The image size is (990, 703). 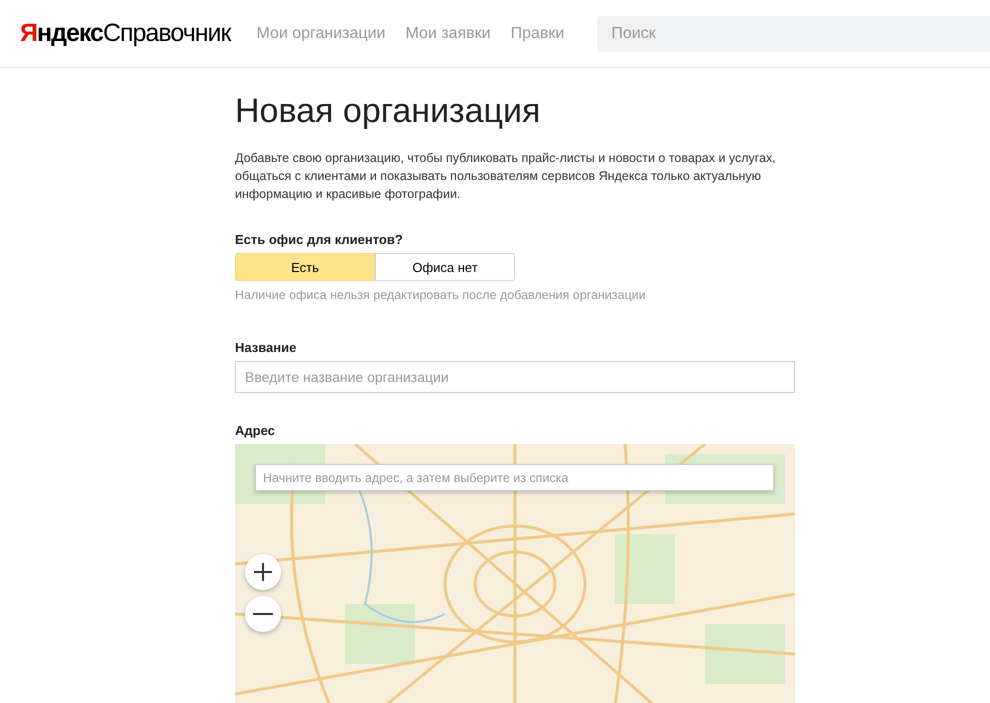 I want to click on logo: ЯндексСправочник, so click(x=125, y=33).